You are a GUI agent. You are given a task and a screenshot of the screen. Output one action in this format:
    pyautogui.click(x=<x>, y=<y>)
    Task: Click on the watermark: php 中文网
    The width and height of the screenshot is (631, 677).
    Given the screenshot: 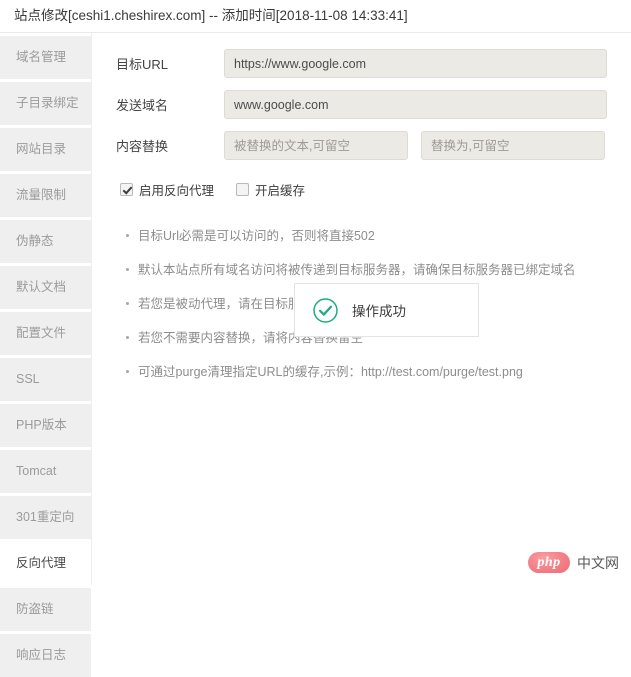 What is the action you would take?
    pyautogui.click(x=573, y=562)
    